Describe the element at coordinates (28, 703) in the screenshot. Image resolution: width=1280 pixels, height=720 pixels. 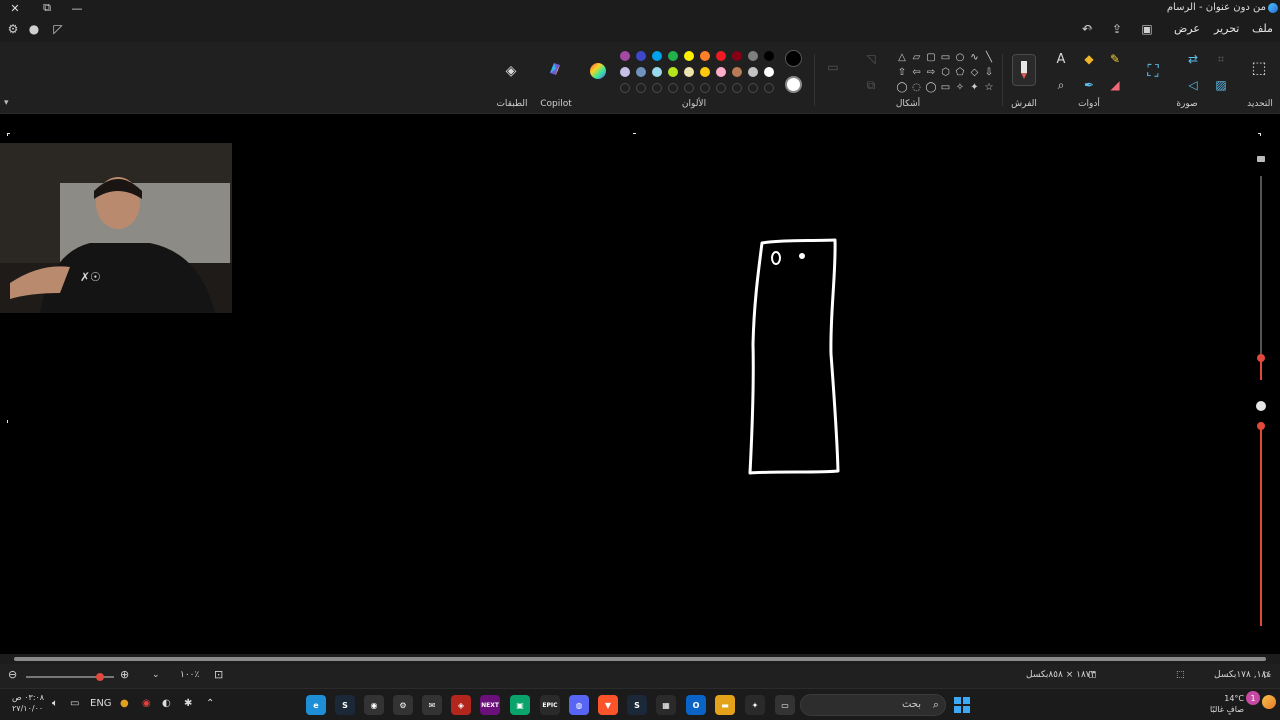
I see `clock: ٠٣:٠٨ ص ٢٧/١٠/٠٠` at that location.